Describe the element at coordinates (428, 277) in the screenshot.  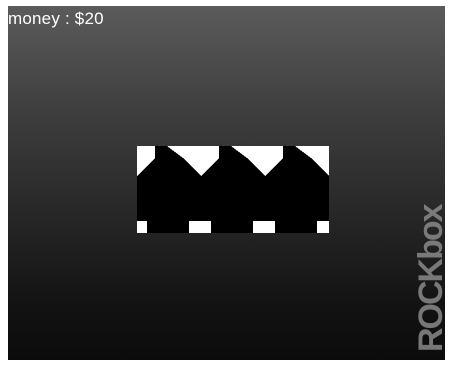
I see `svg-text: ROCKbox` at that location.